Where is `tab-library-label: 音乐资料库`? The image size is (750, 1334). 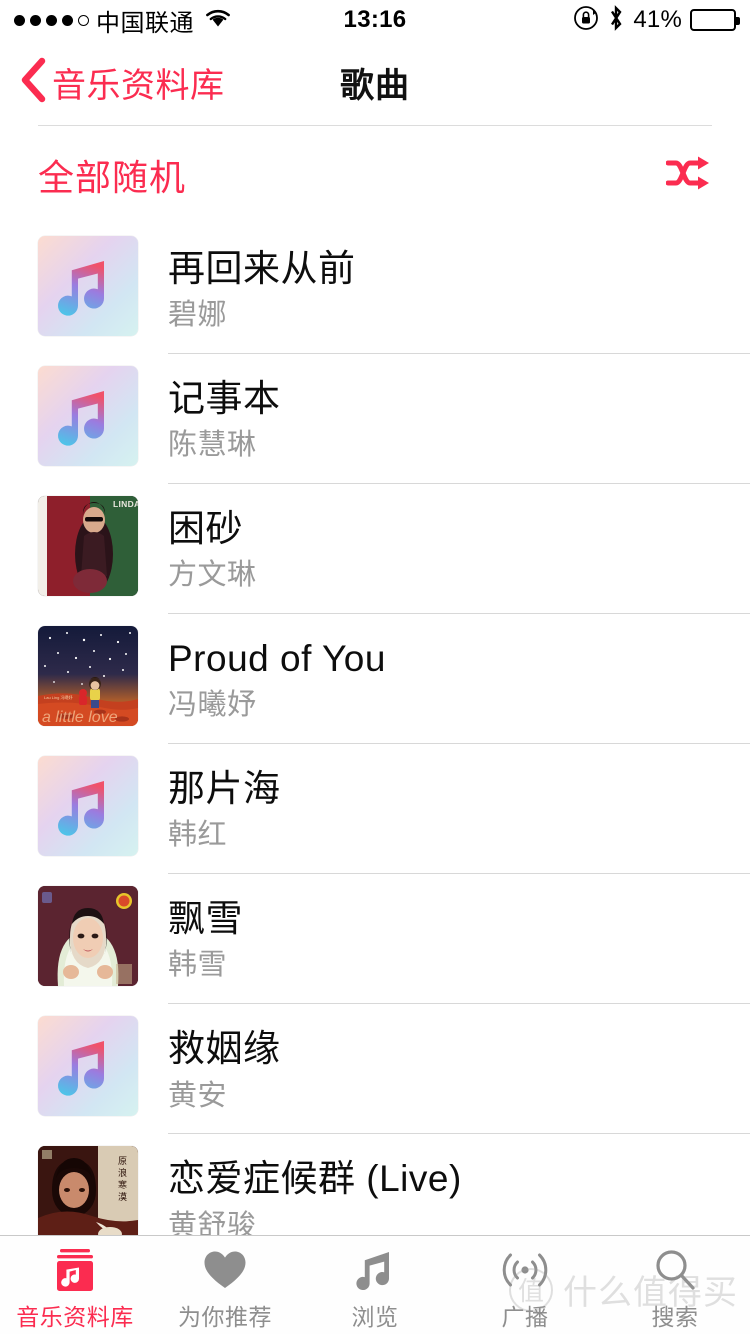 tab-library-label: 音乐资料库 is located at coordinates (75, 1317).